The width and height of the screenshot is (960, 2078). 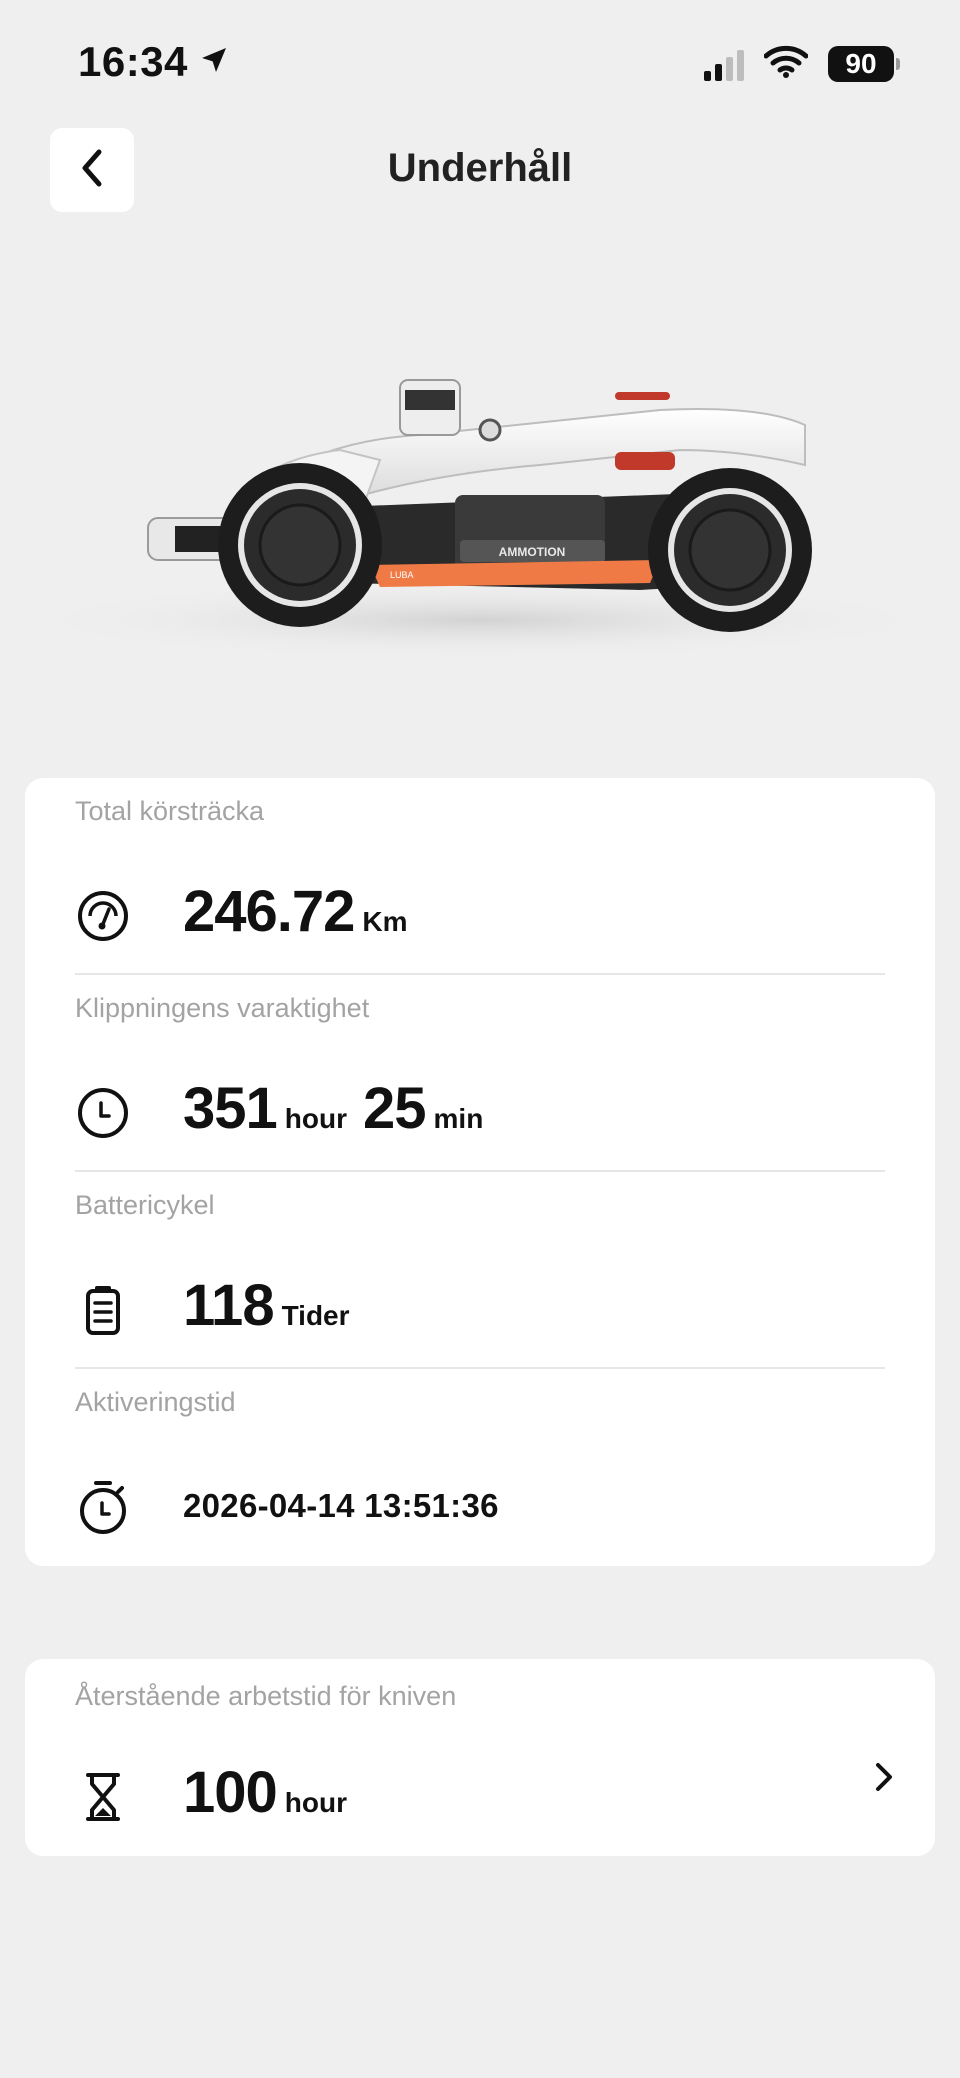 What do you see at coordinates (395, 1108) in the screenshot?
I see `duration-minutes: 25` at bounding box center [395, 1108].